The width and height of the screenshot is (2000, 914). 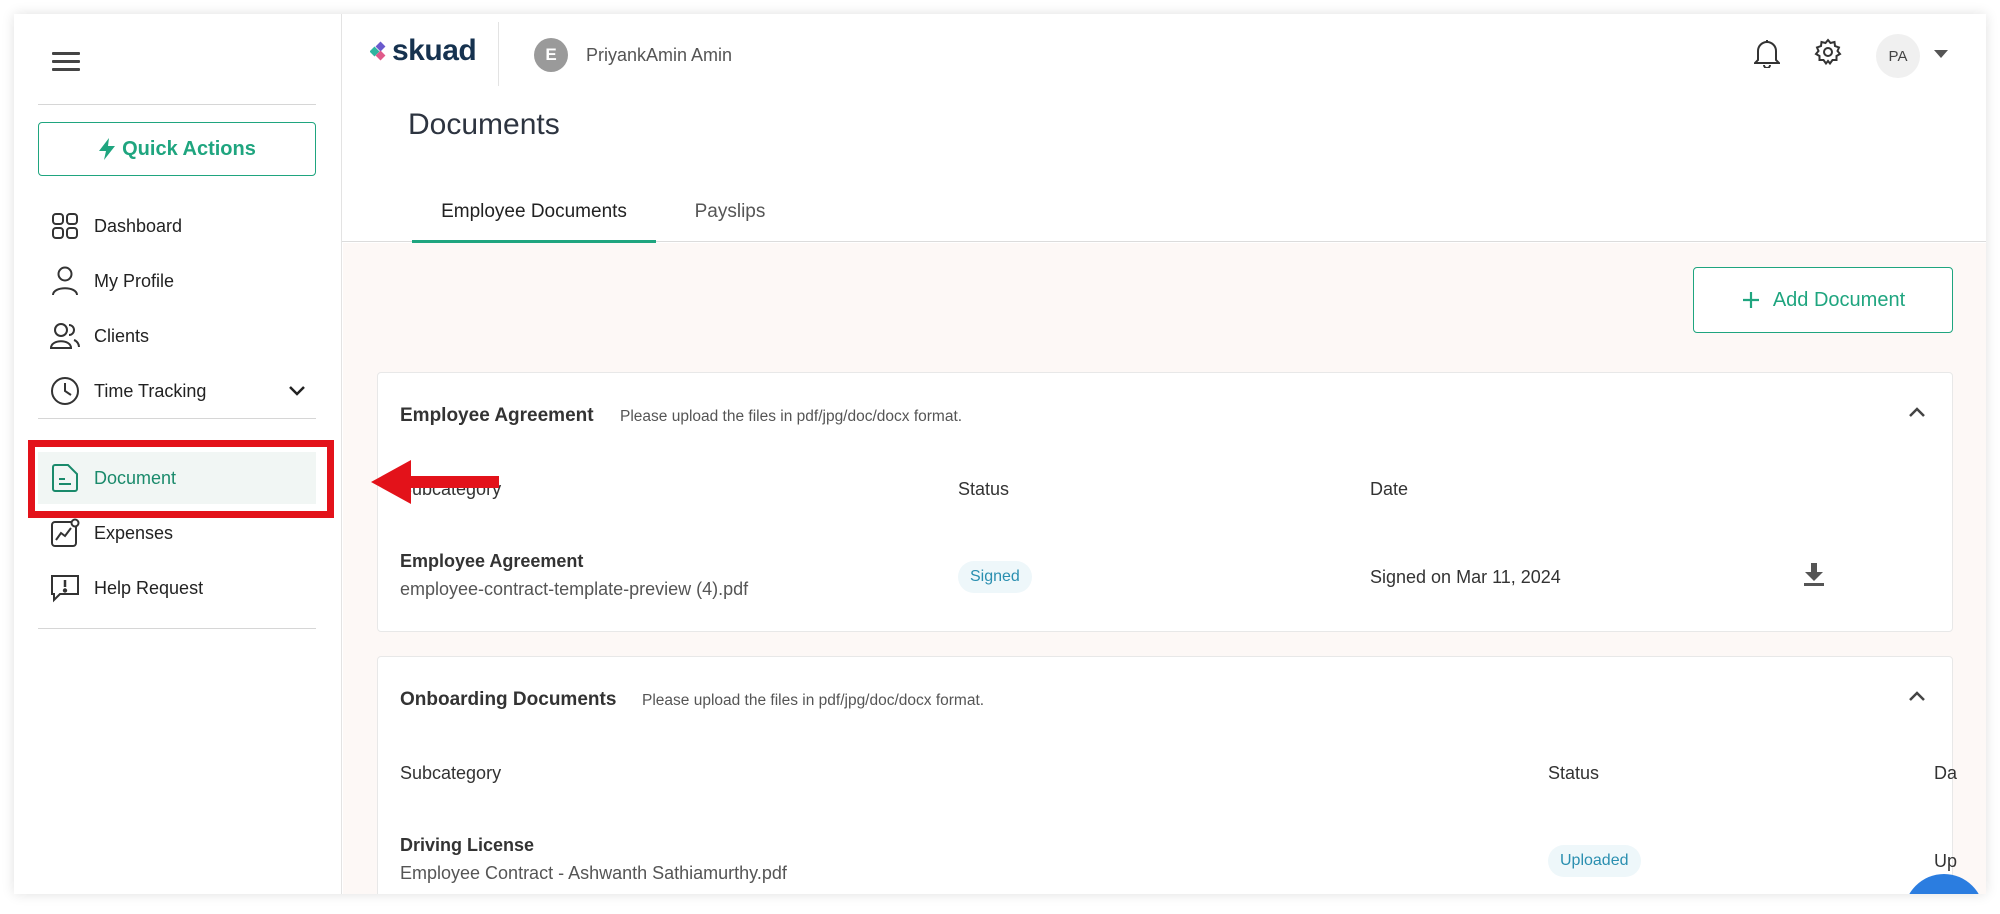 I want to click on skuad-logo: skuad, so click(x=423, y=51).